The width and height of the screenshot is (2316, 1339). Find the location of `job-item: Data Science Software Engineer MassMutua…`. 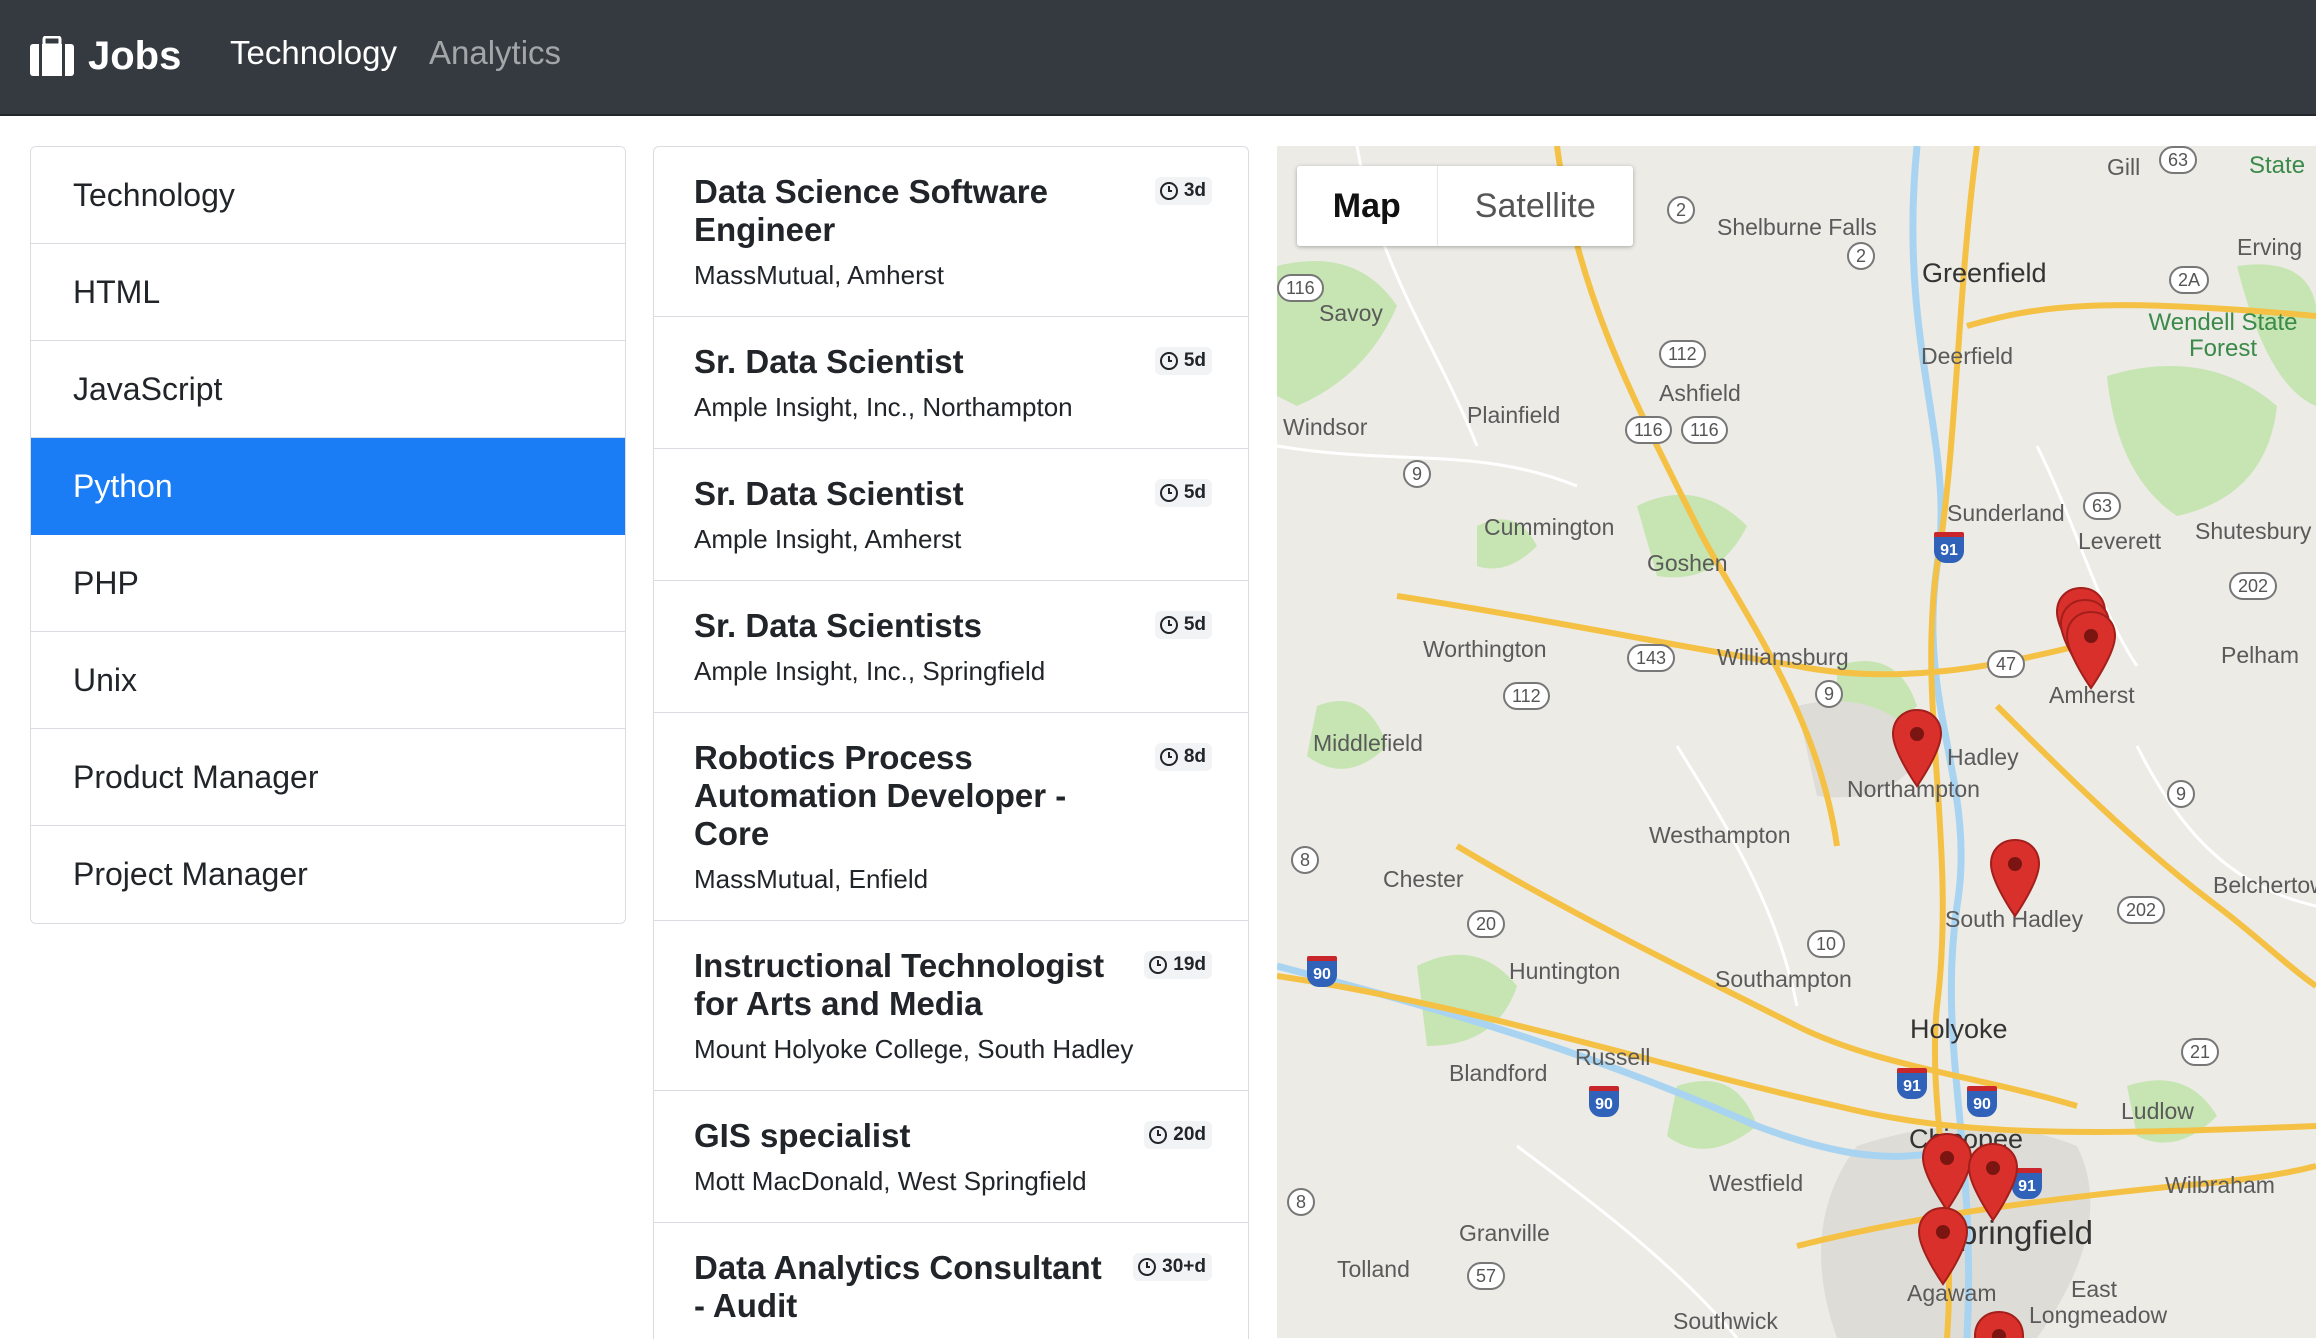

job-item: Data Science Software Engineer MassMutua… is located at coordinates (951, 232).